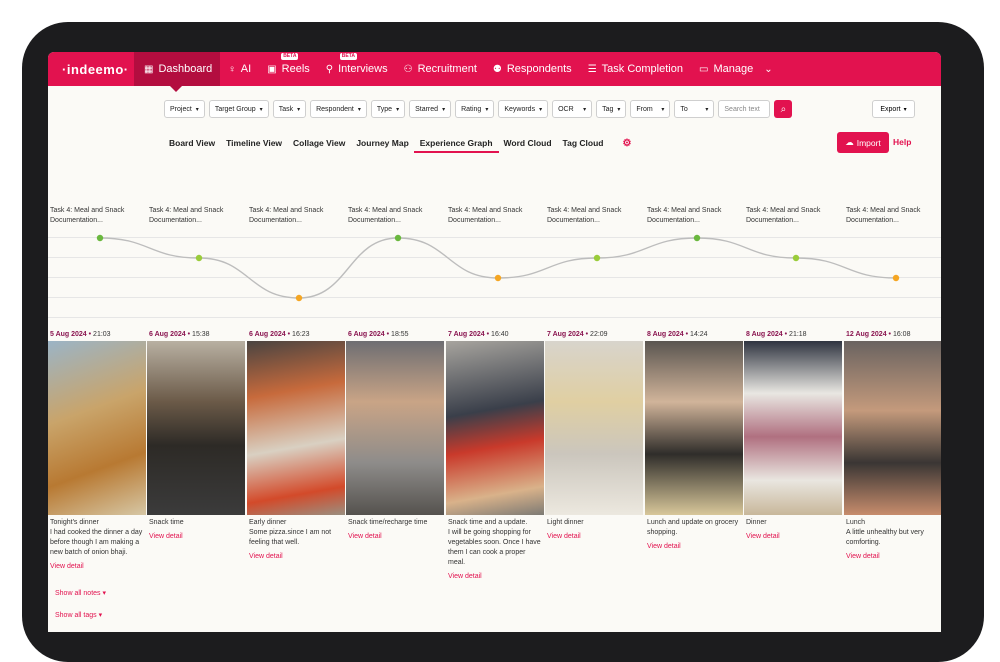 This screenshot has width=1000, height=662. I want to click on tab-tag-cloud: Tag Cloud, so click(583, 145).